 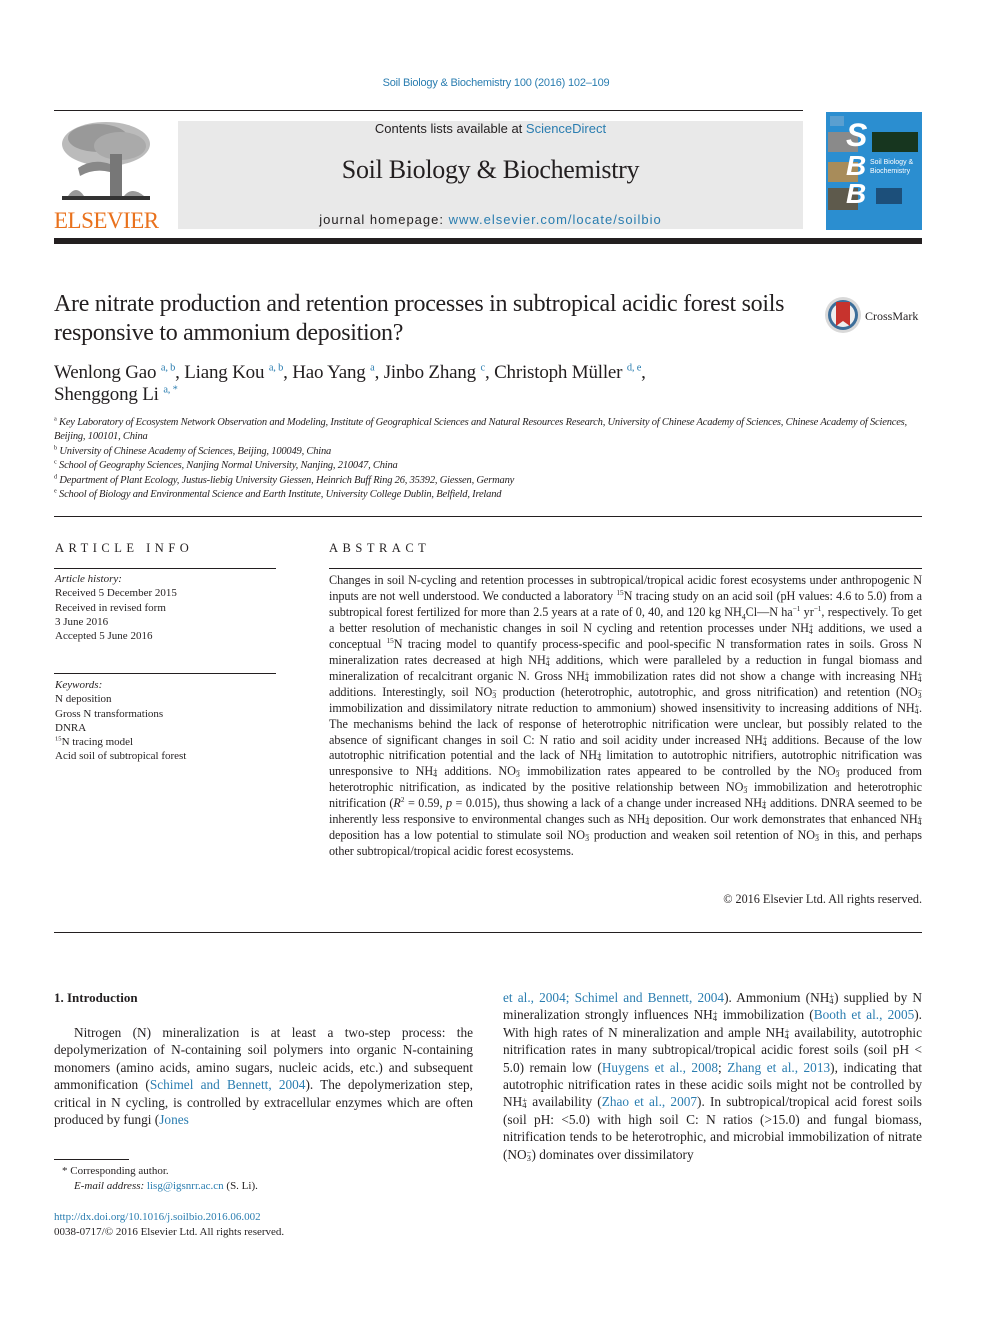 What do you see at coordinates (843, 315) in the screenshot?
I see `crossmark-icon` at bounding box center [843, 315].